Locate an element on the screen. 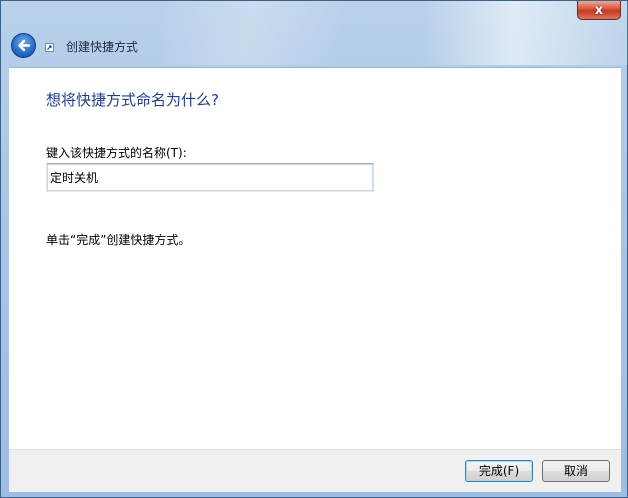 Image resolution: width=628 pixels, height=498 pixels. close-button: x is located at coordinates (599, 10).